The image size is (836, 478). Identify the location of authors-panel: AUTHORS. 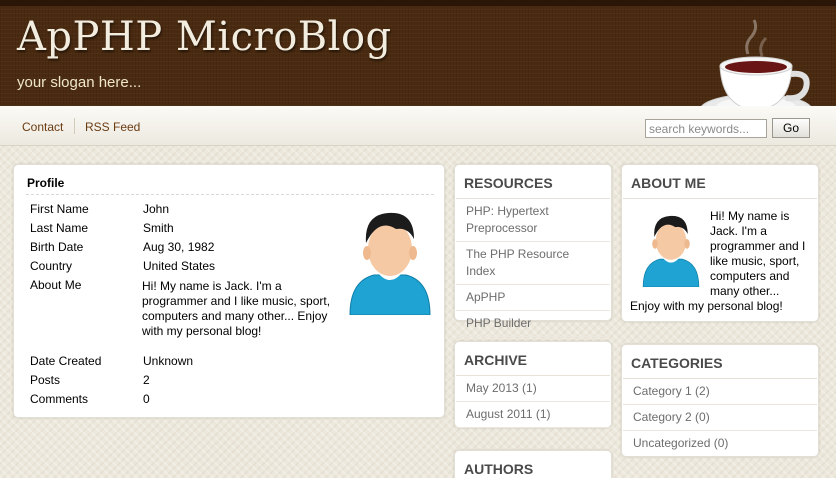
(533, 464).